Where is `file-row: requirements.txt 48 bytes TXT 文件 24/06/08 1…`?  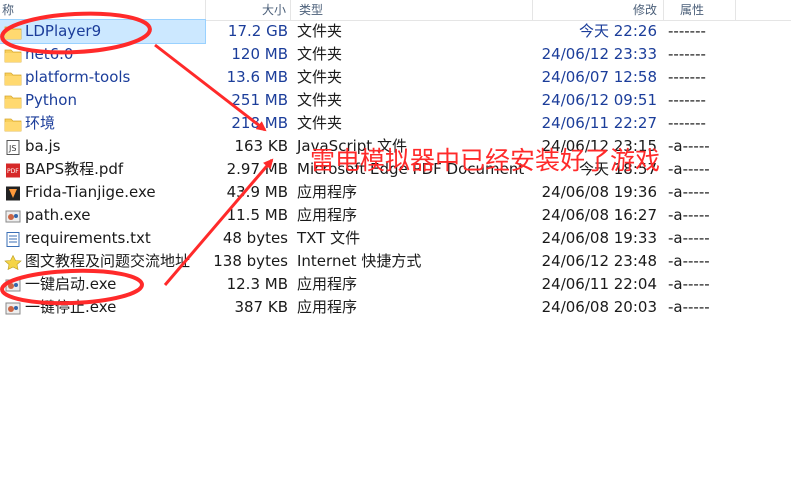
file-row: requirements.txt 48 bytes TXT 文件 24/06/08 1… is located at coordinates (395, 238).